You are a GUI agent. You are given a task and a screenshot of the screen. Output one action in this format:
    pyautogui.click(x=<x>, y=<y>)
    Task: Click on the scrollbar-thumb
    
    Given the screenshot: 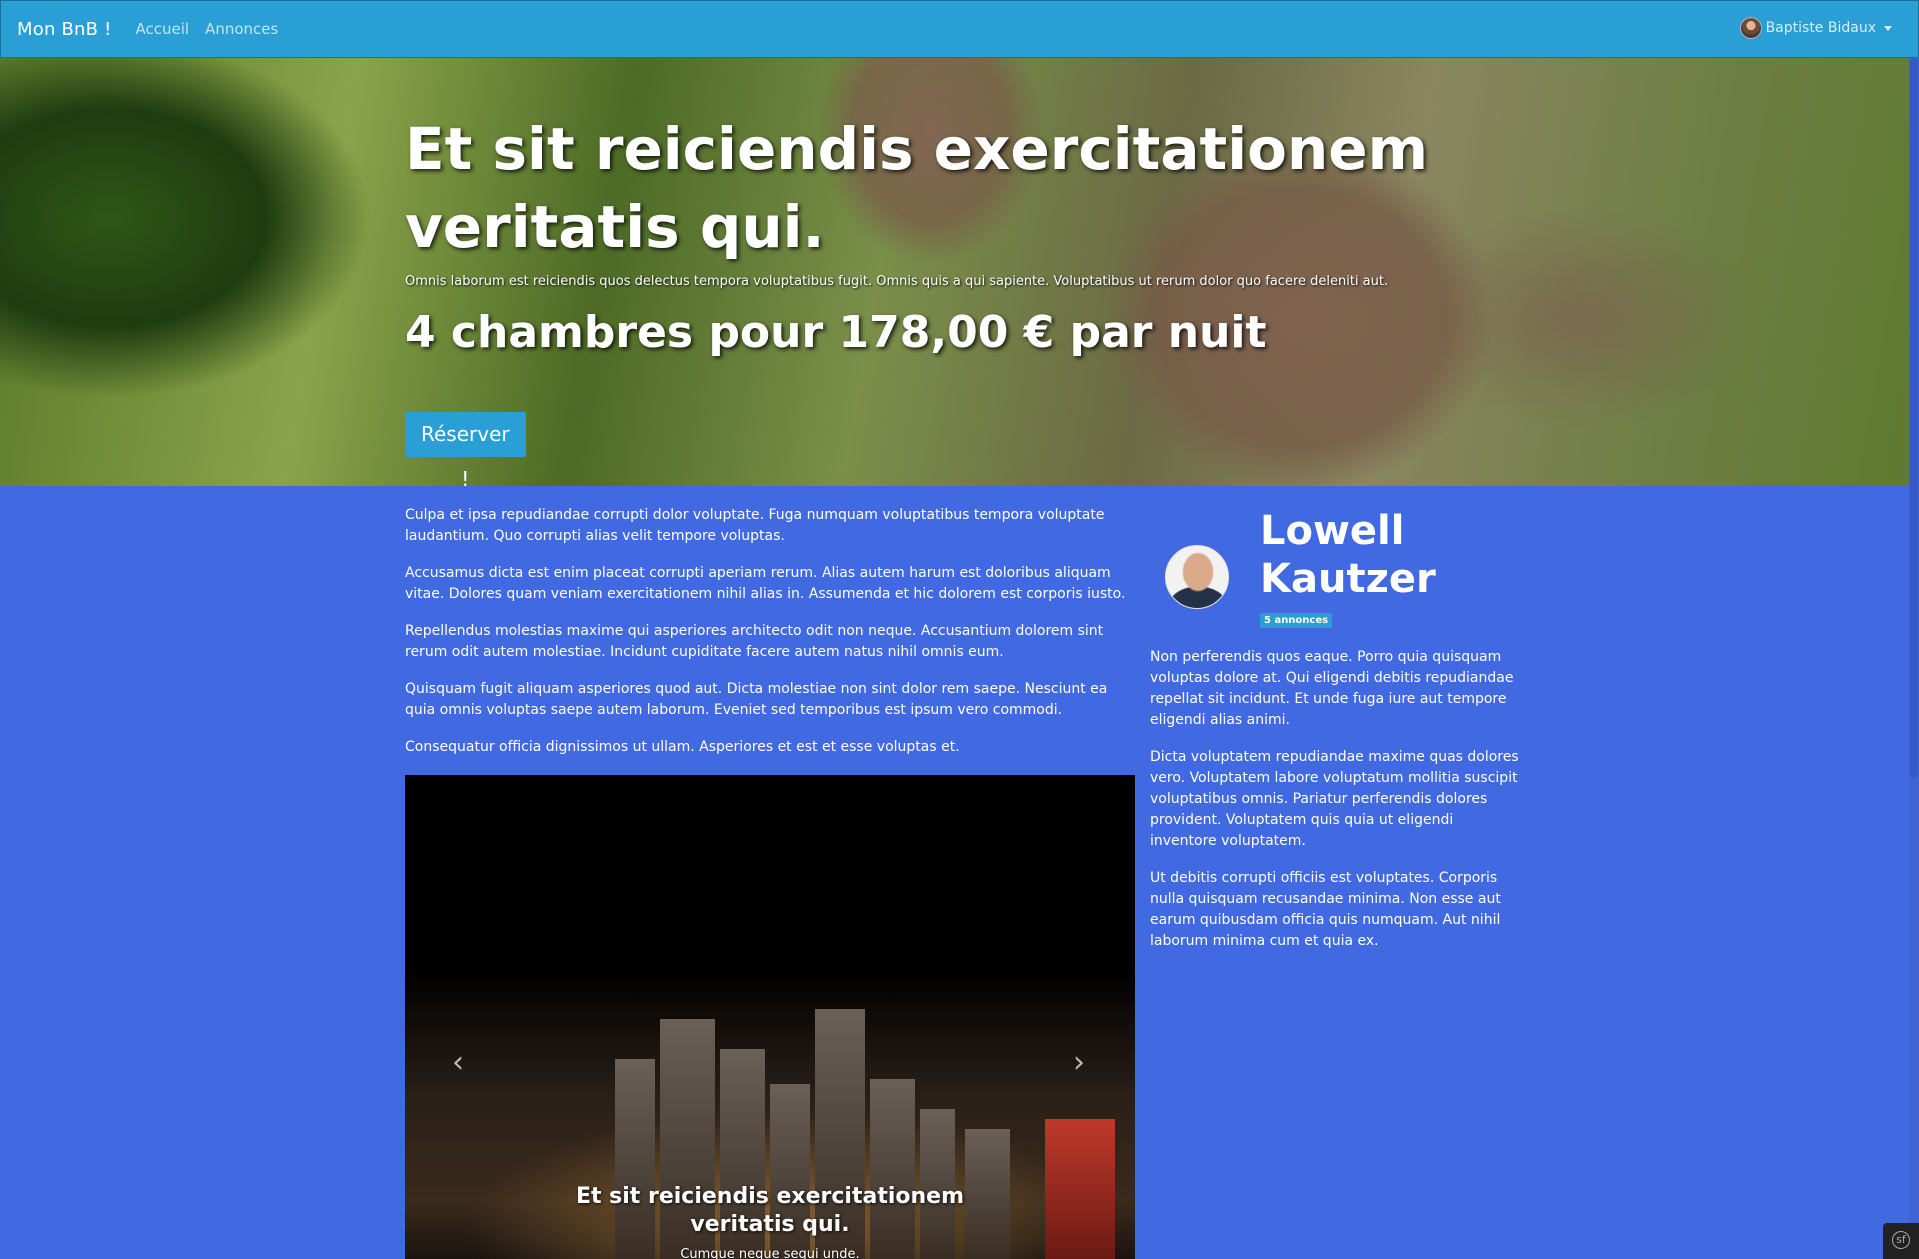 What is the action you would take?
    pyautogui.click(x=1914, y=418)
    